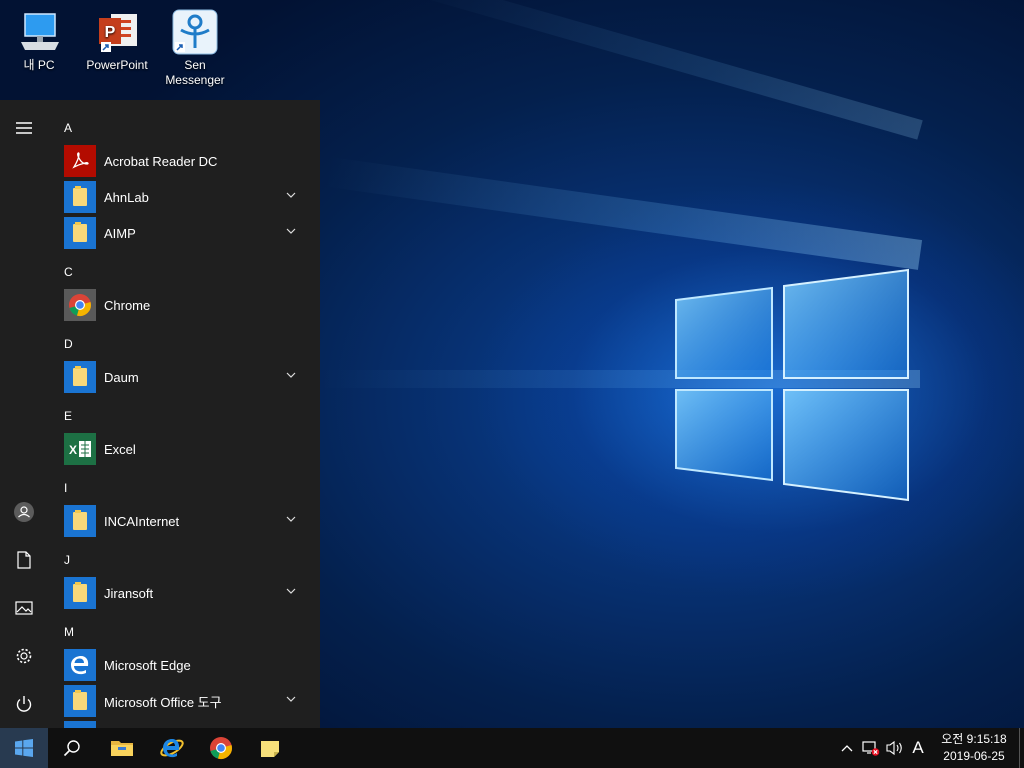 The image size is (1024, 768). I want to click on network-disconnected-icon, so click(871, 748).